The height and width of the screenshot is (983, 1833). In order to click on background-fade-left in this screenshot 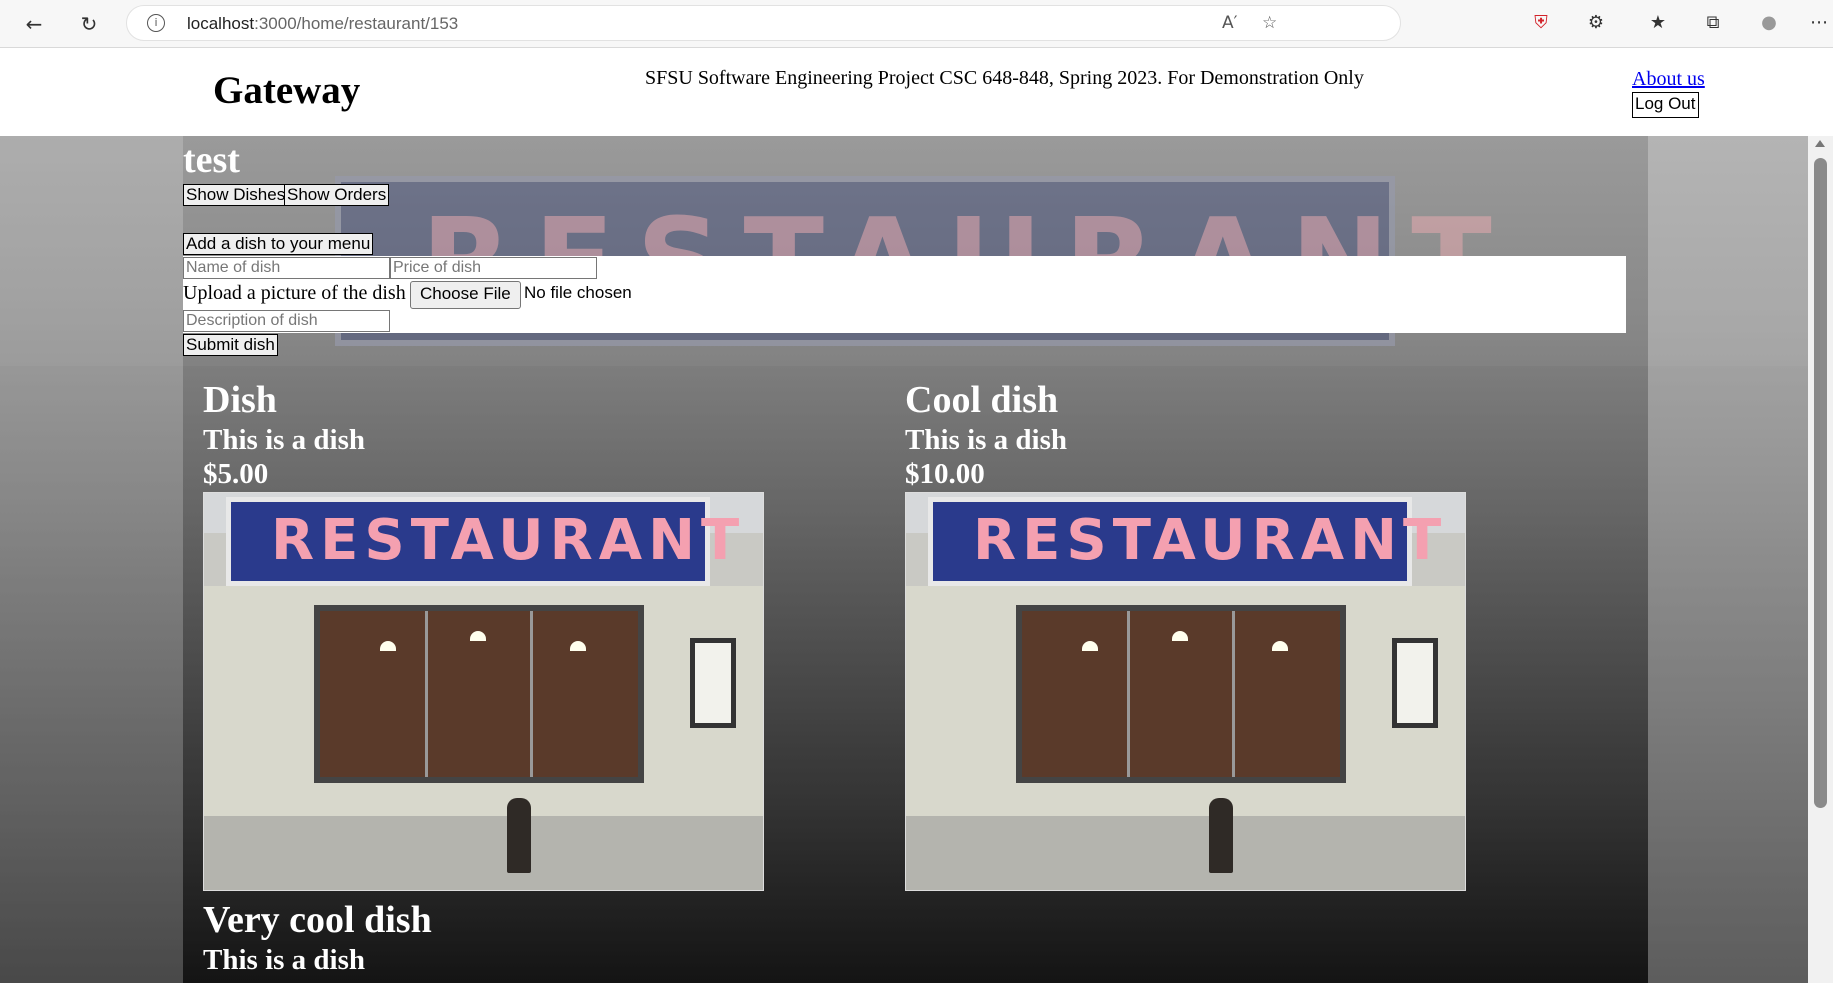, I will do `click(91, 559)`.